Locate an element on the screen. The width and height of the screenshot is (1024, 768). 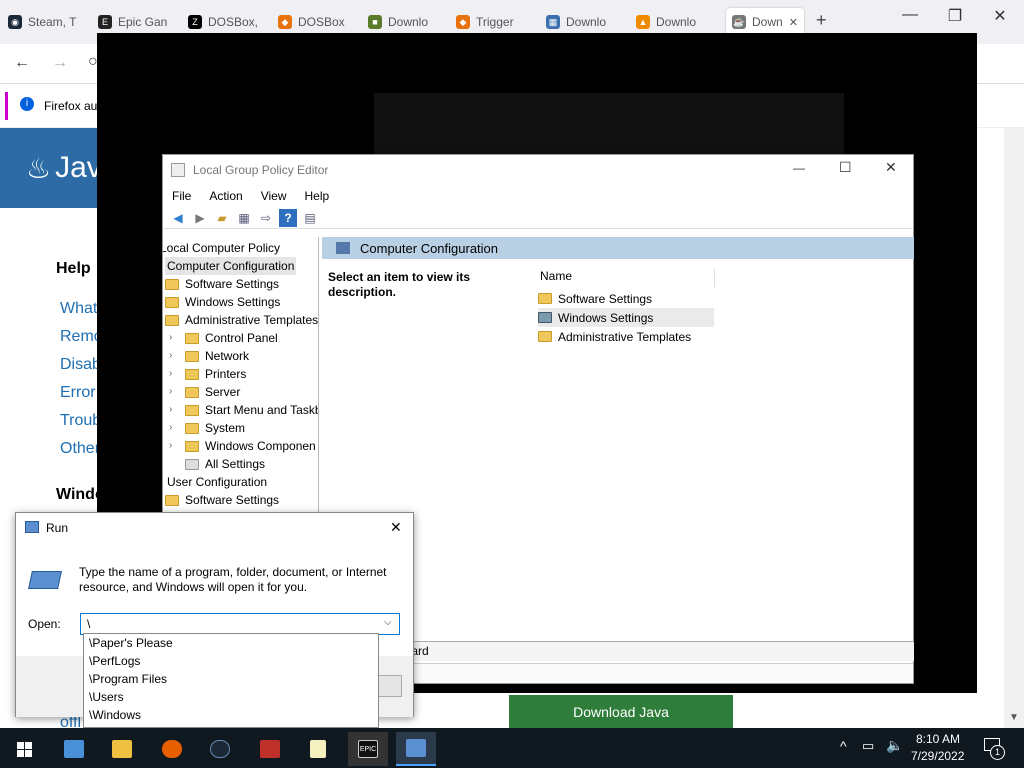
autocomplete-item: \Program Files is located at coordinates (231, 679).